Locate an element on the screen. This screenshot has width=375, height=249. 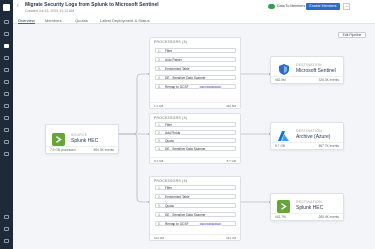
card-footer: 442.7M 285.4K events is located at coordinates (307, 216).